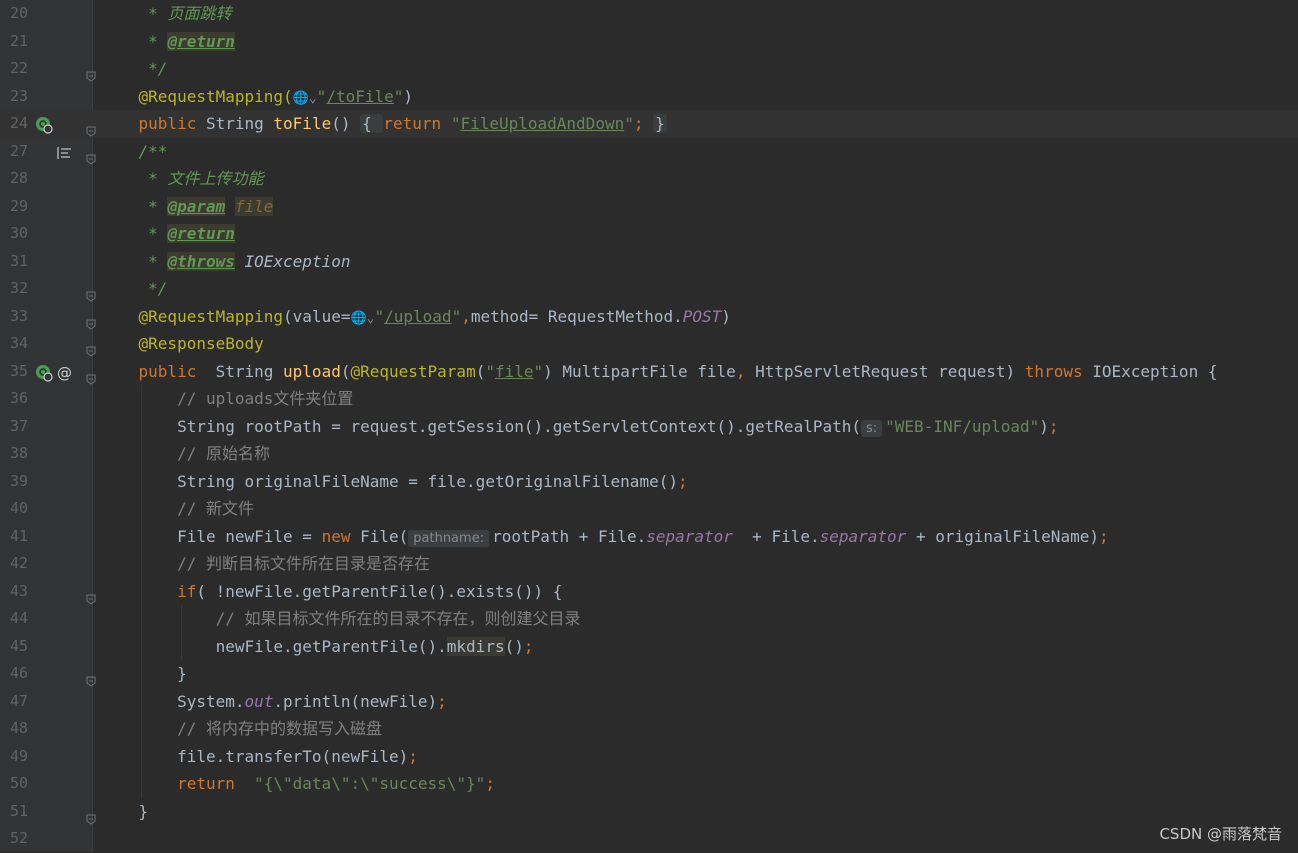  What do you see at coordinates (18, 508) in the screenshot?
I see `line-number: 40` at bounding box center [18, 508].